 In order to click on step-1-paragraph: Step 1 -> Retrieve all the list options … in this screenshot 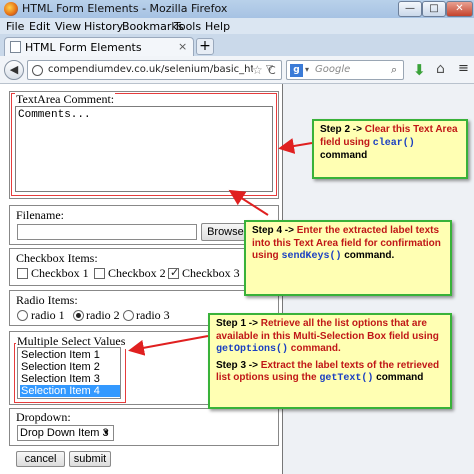, I will do `click(330, 337)`.